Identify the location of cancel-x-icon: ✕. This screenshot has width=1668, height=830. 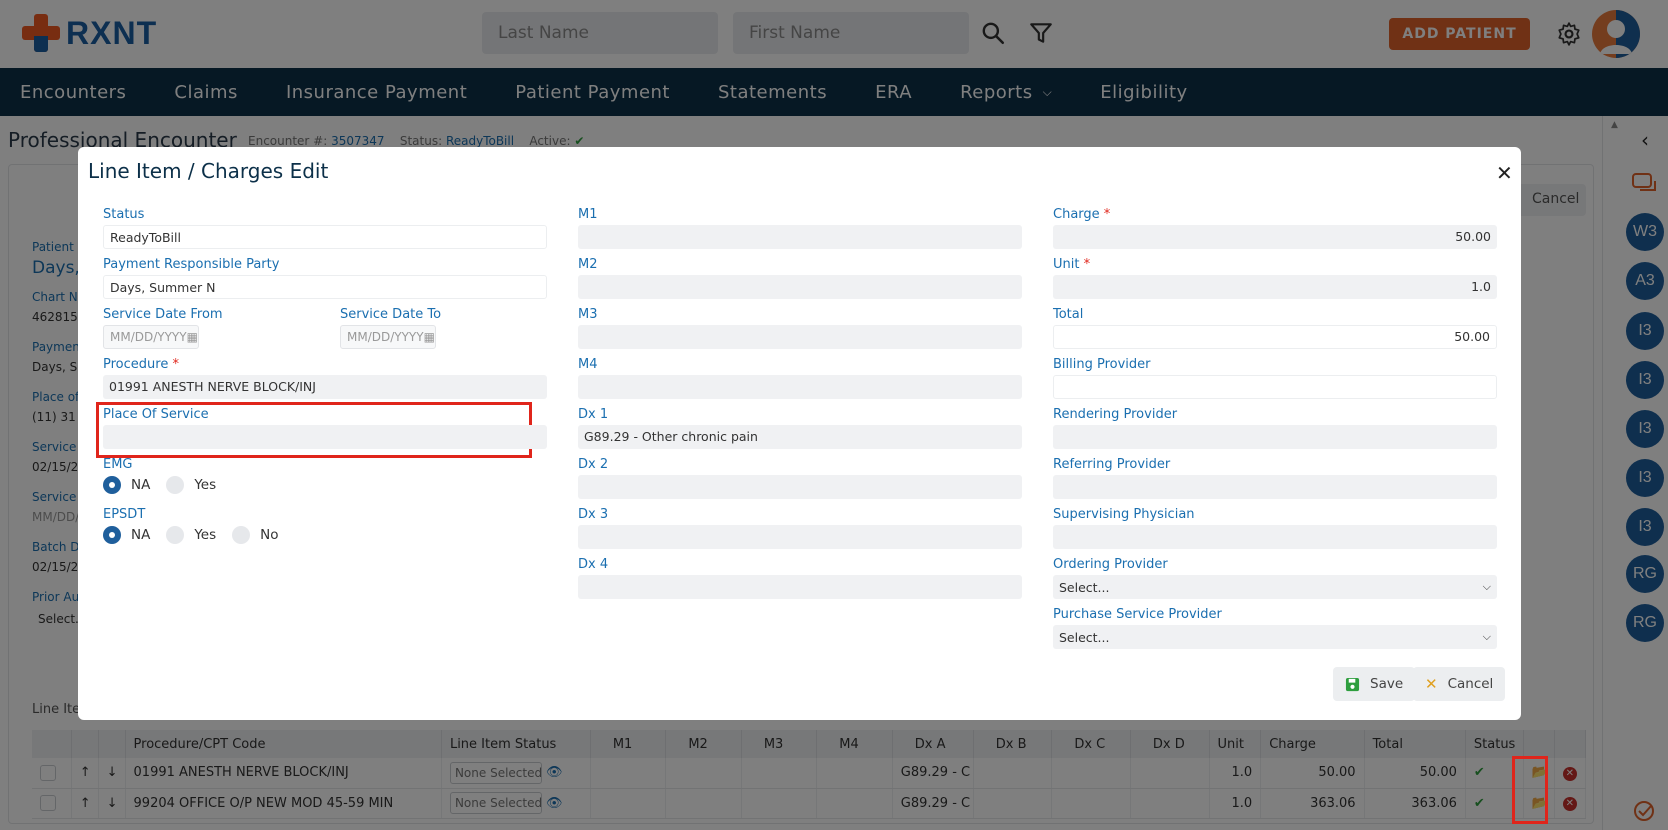
(1431, 684).